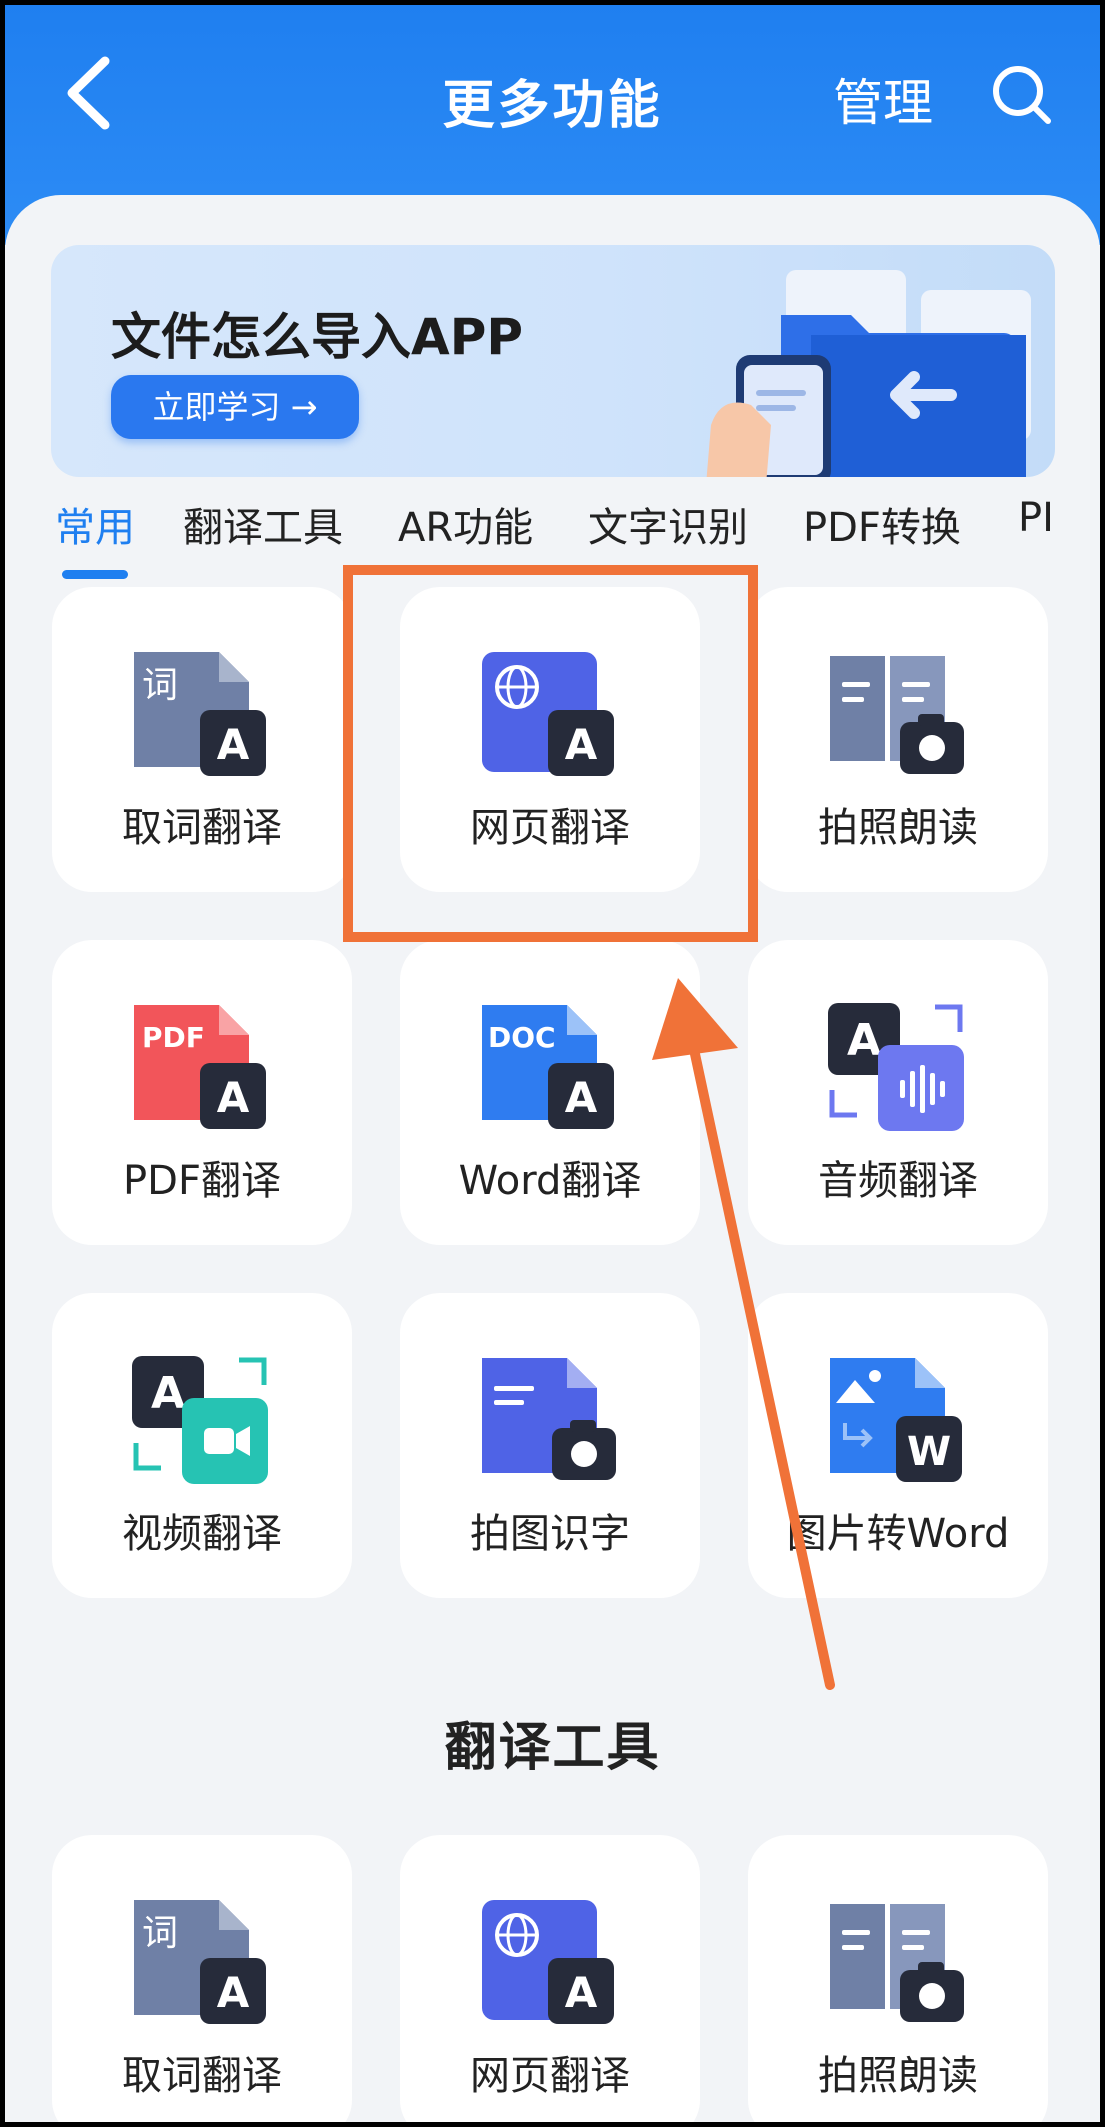 The width and height of the screenshot is (1105, 2127). I want to click on feature-label: 图片转Word, so click(898, 1534).